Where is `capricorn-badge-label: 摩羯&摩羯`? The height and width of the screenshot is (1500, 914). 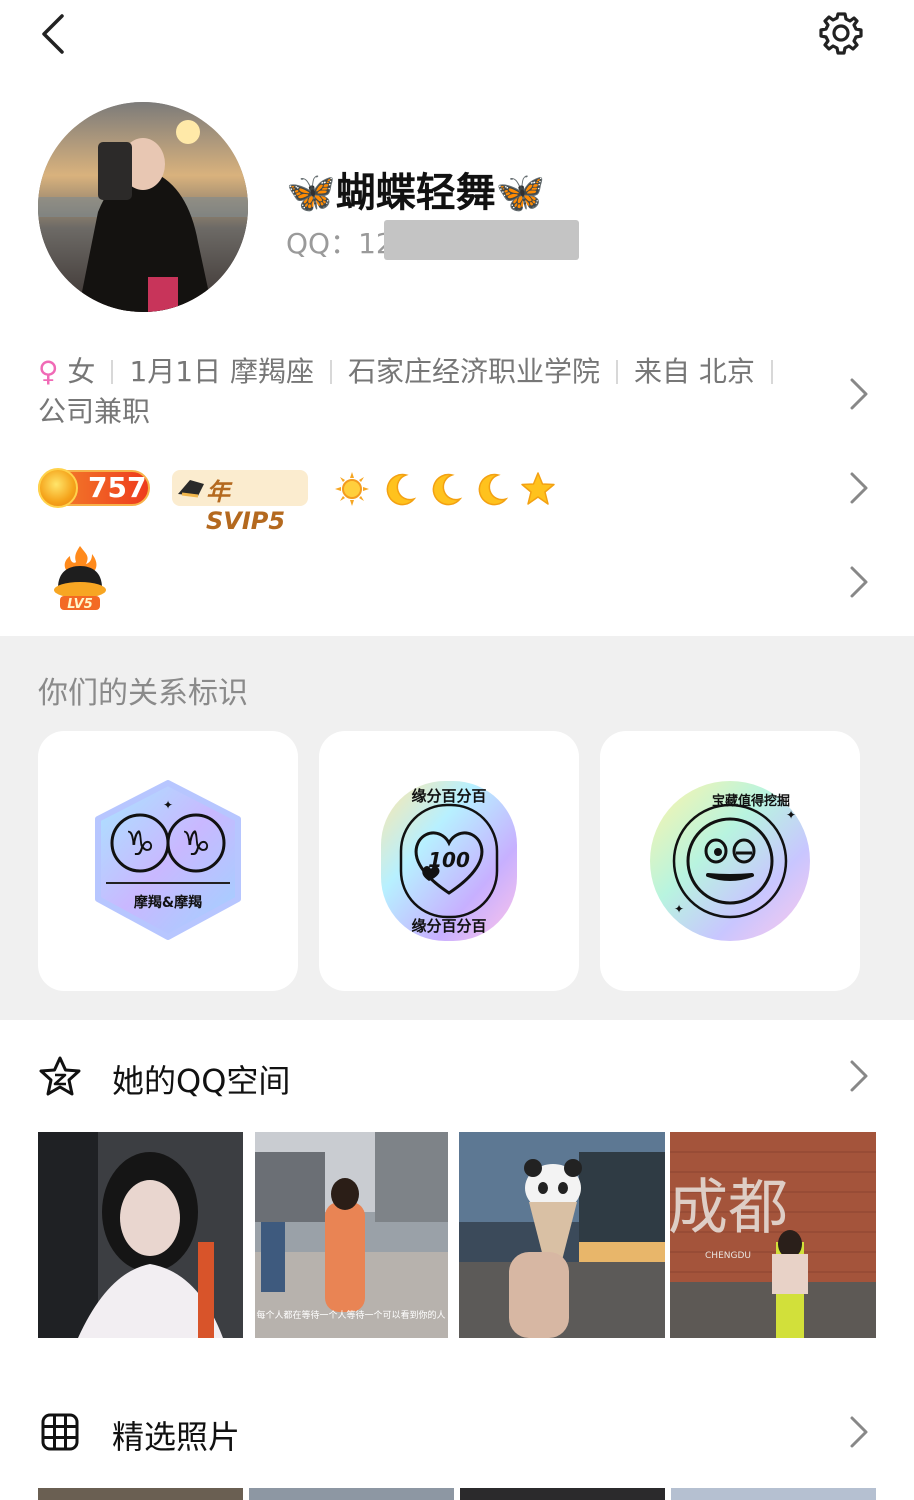
capricorn-badge-label: 摩羯&摩羯 is located at coordinates (168, 902).